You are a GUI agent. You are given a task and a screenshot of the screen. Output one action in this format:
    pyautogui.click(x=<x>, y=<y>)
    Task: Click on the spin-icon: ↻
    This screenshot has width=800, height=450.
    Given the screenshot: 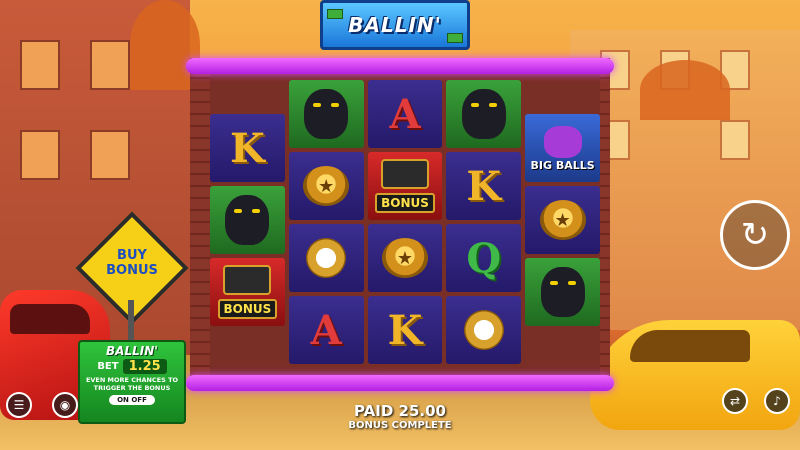 What is the action you would take?
    pyautogui.click(x=755, y=235)
    